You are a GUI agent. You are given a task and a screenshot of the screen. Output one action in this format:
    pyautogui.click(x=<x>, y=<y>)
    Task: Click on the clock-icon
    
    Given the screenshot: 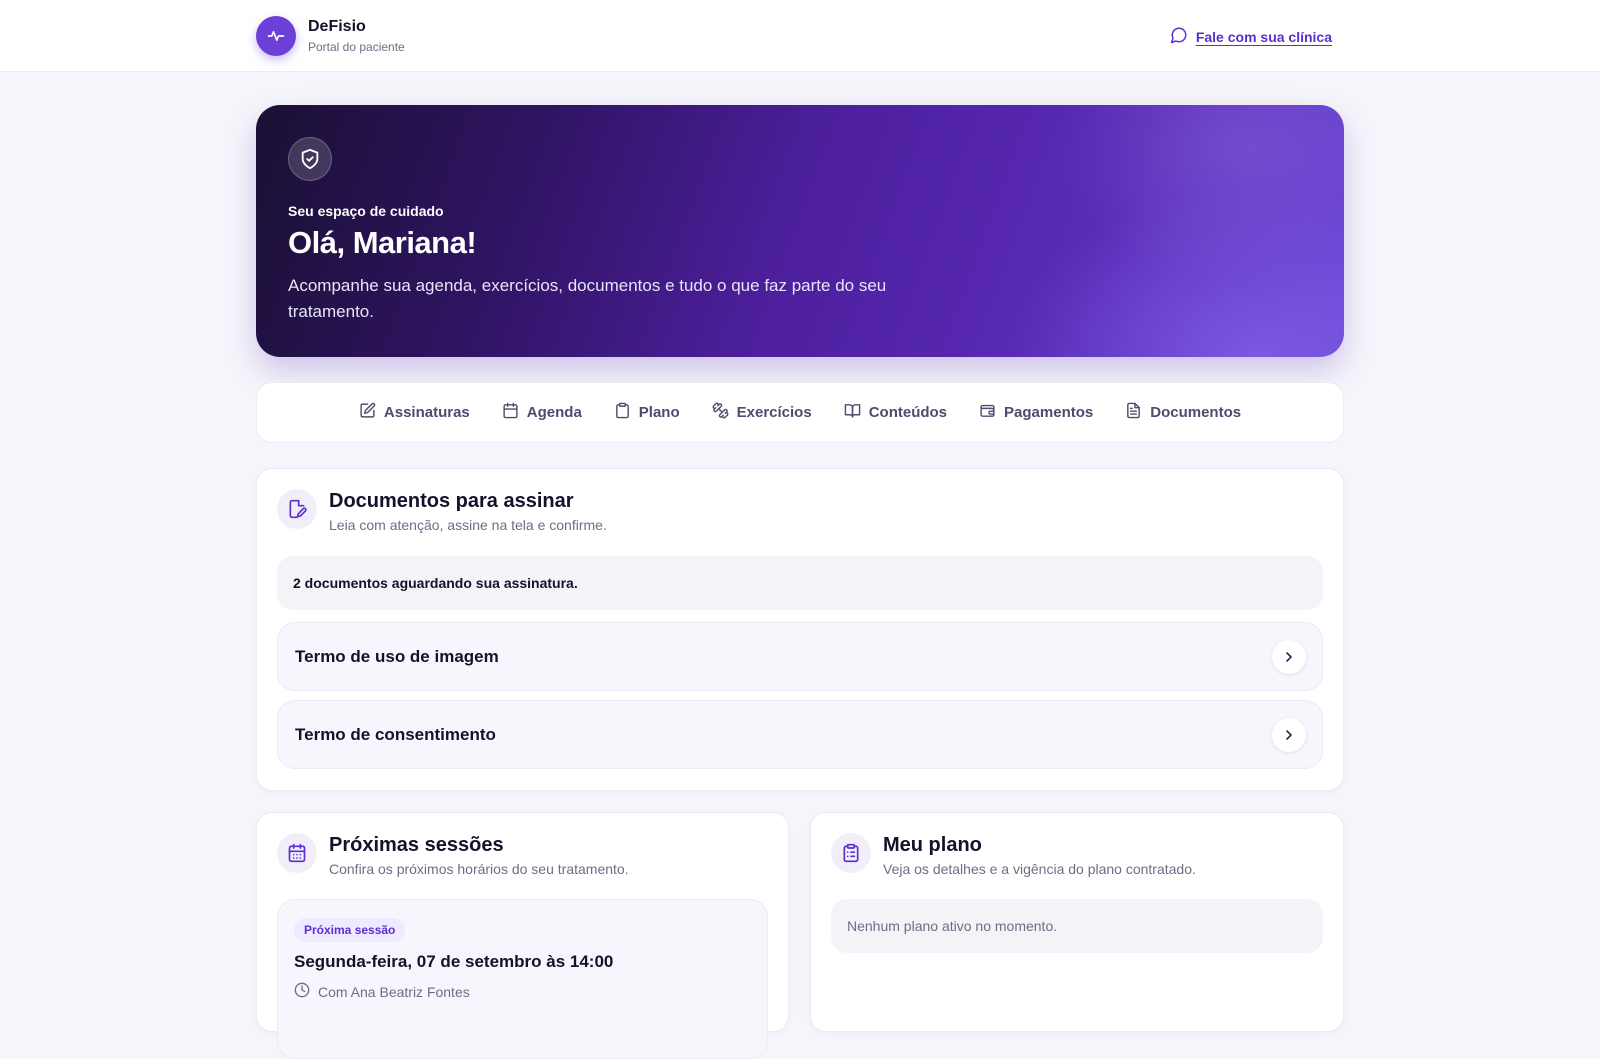 What is the action you would take?
    pyautogui.click(x=302, y=991)
    